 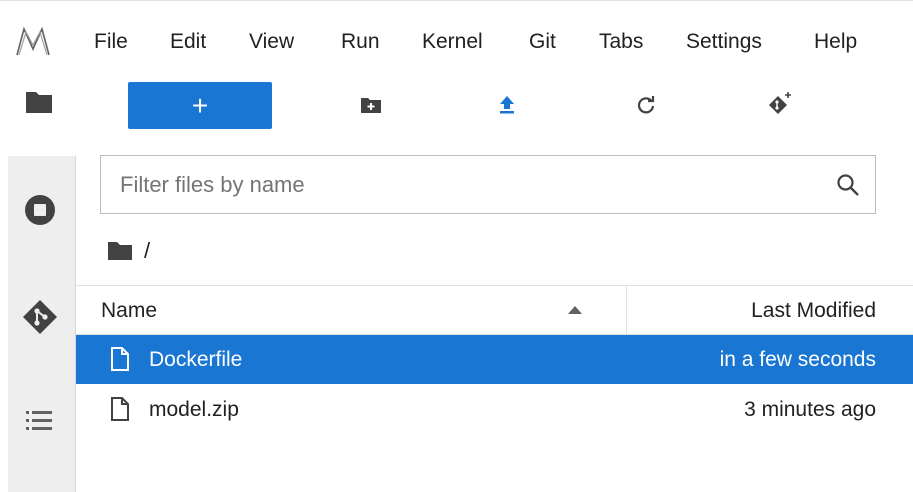 I want to click on file-browser-toolbar: +, so click(x=494, y=108).